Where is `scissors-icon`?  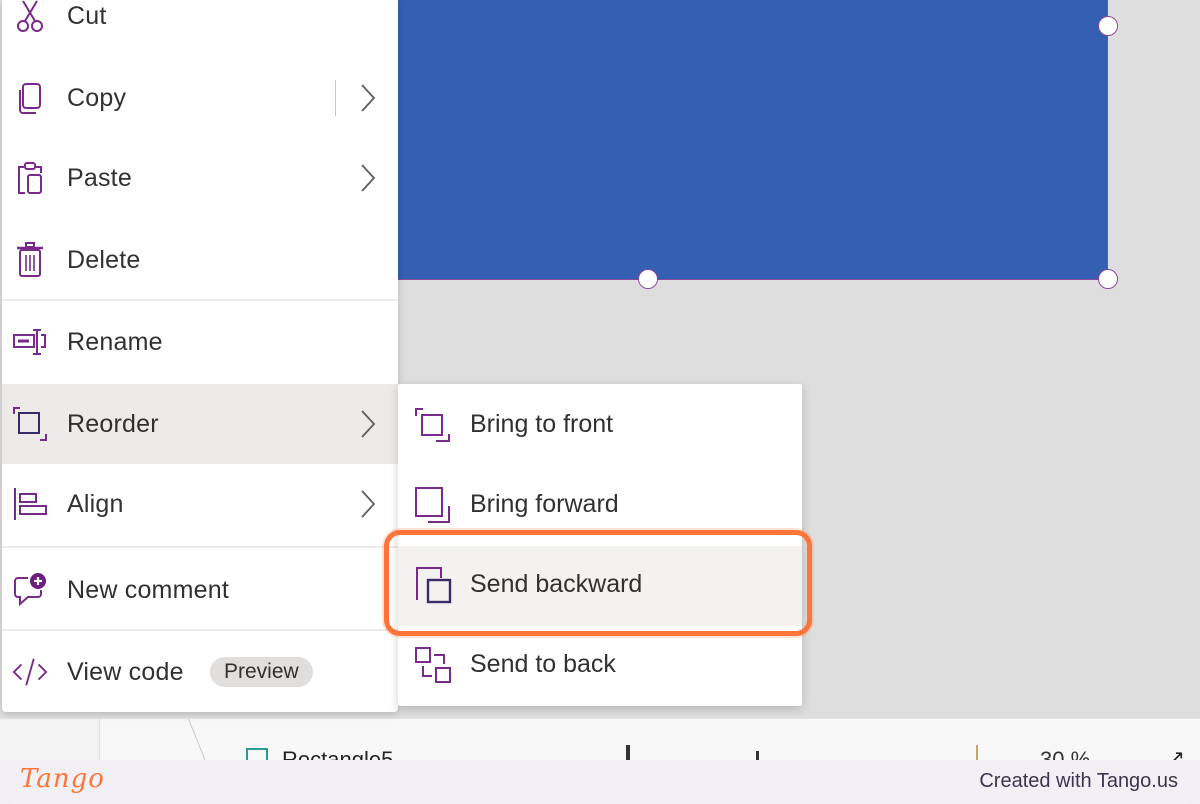
scissors-icon is located at coordinates (30, 17).